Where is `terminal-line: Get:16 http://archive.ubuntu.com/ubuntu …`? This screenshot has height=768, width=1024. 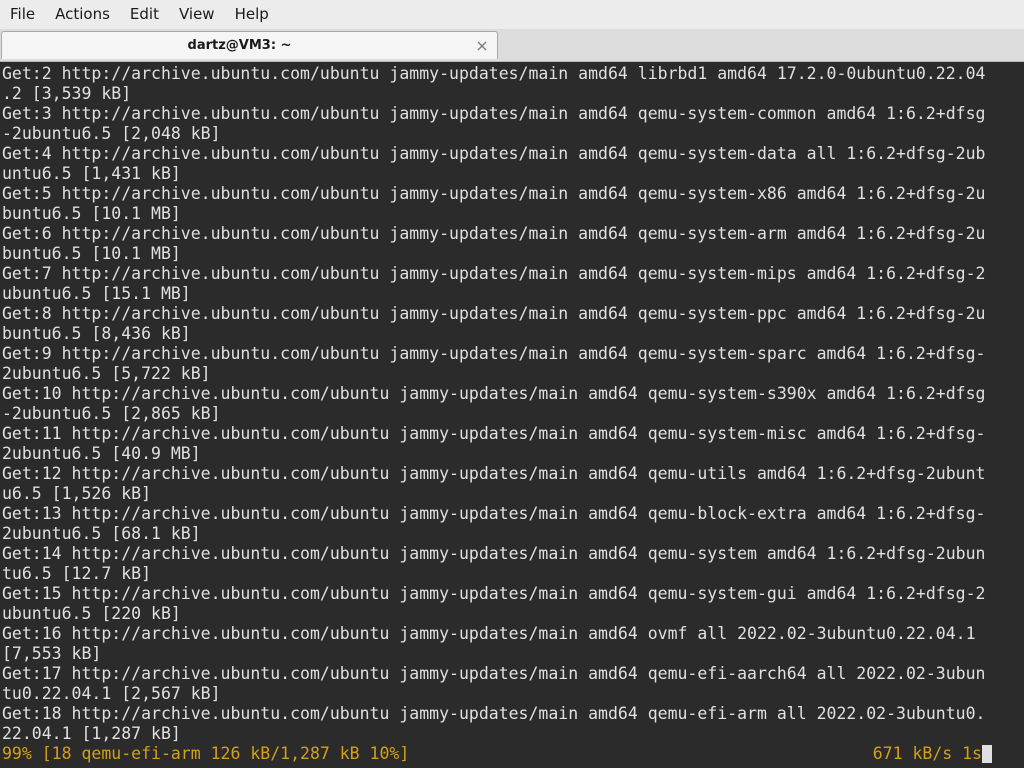
terminal-line: Get:16 http://archive.ubuntu.com/ubuntu … is located at coordinates (489, 633).